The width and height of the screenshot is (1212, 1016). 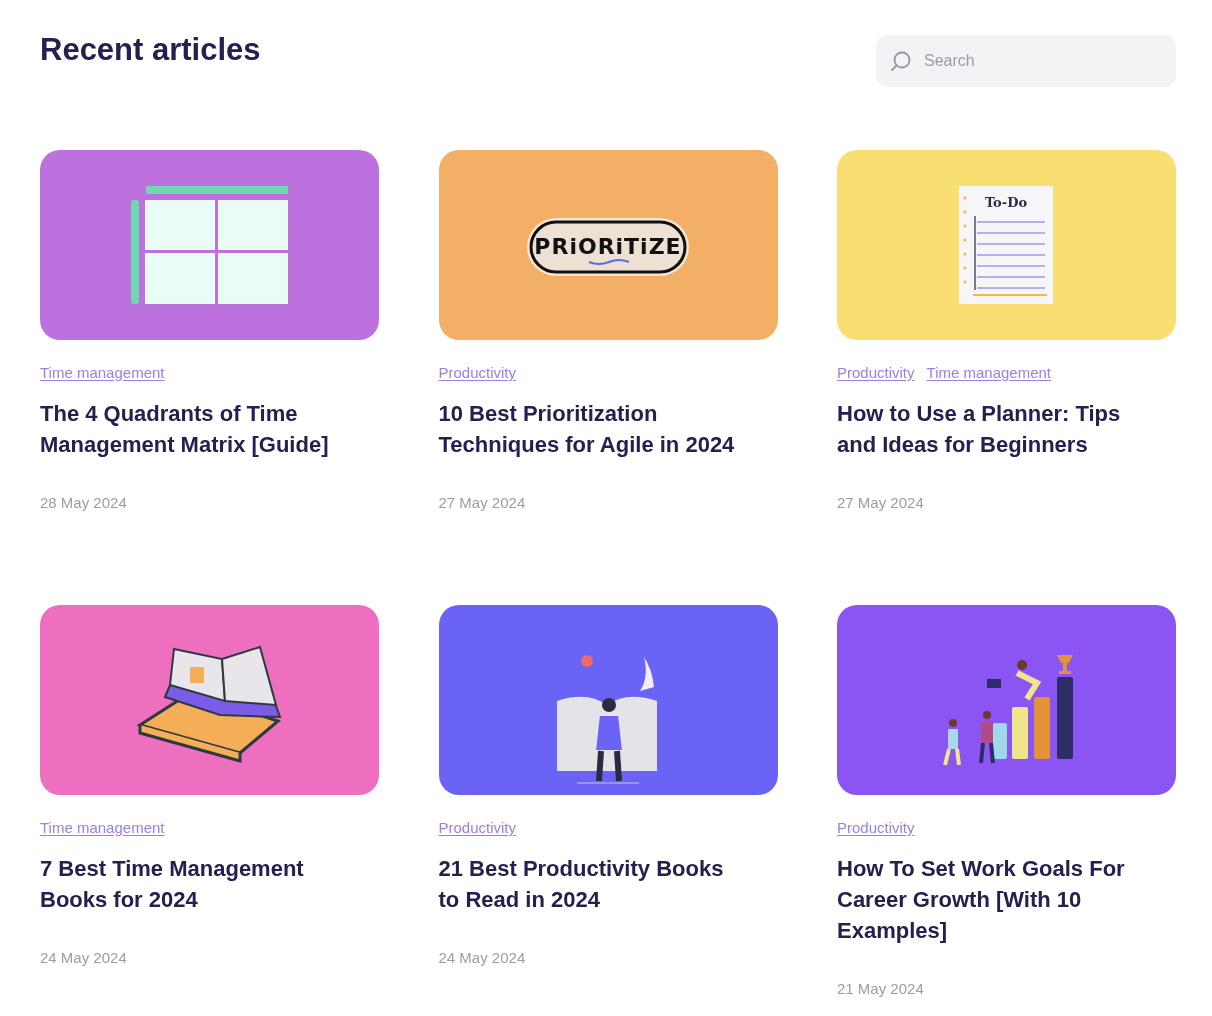 I want to click on article-title: 10 Best Prioritization Techniques for Agile in 2024, so click(x=588, y=429).